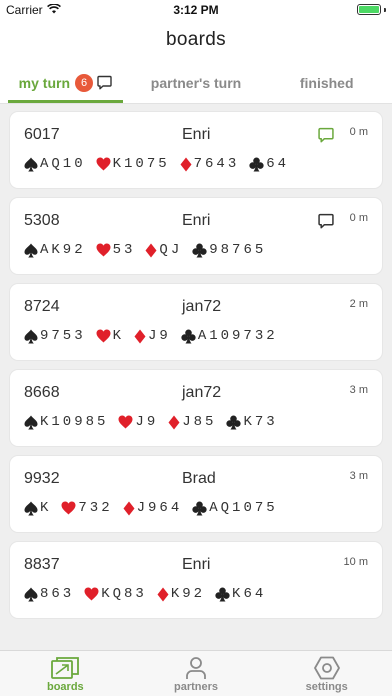 This screenshot has width=392, height=696. What do you see at coordinates (159, 336) in the screenshot?
I see `diamond-cards: J9` at bounding box center [159, 336].